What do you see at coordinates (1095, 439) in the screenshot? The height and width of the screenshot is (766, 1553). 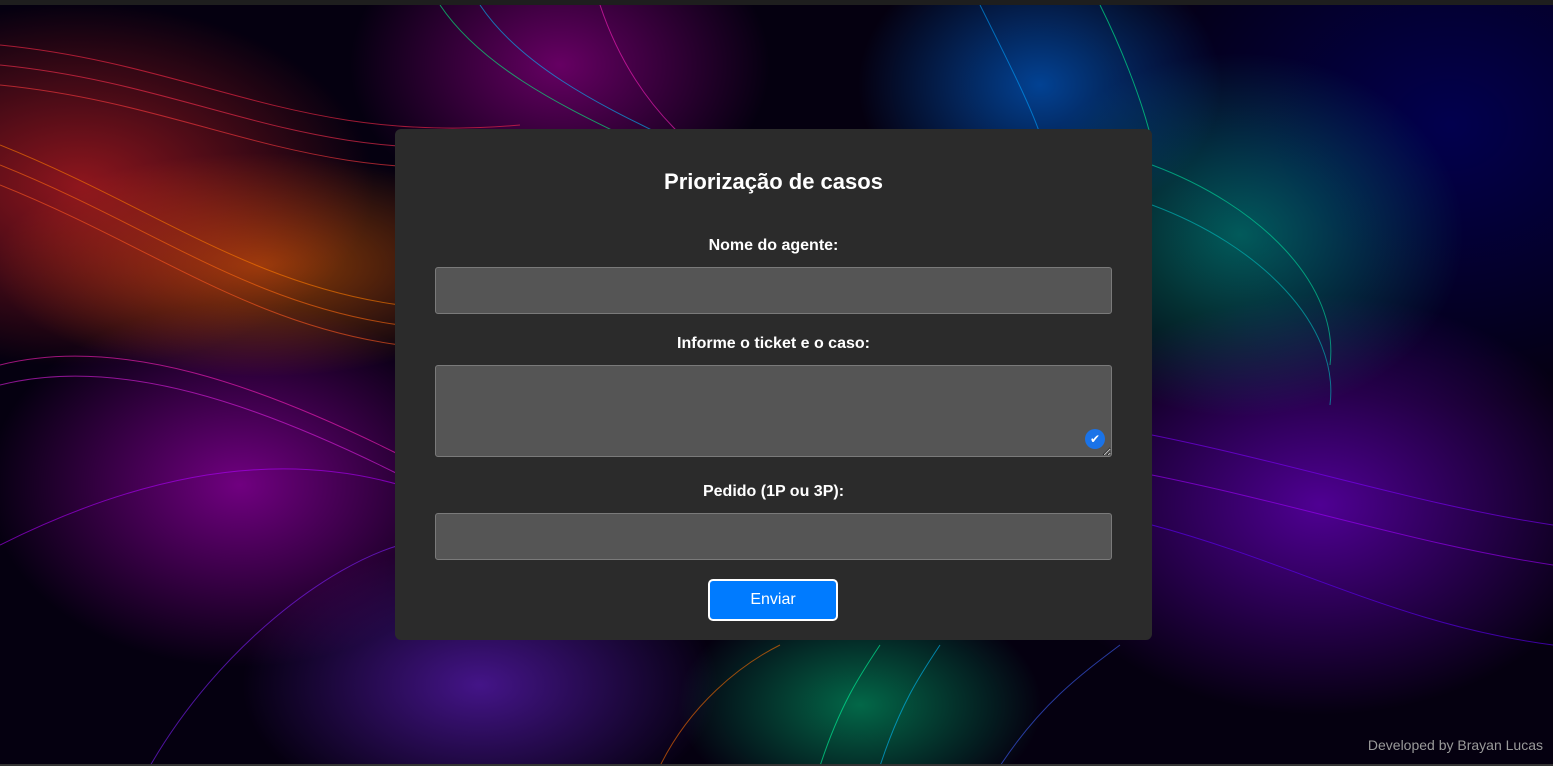 I see `check-circle-icon: ✔` at bounding box center [1095, 439].